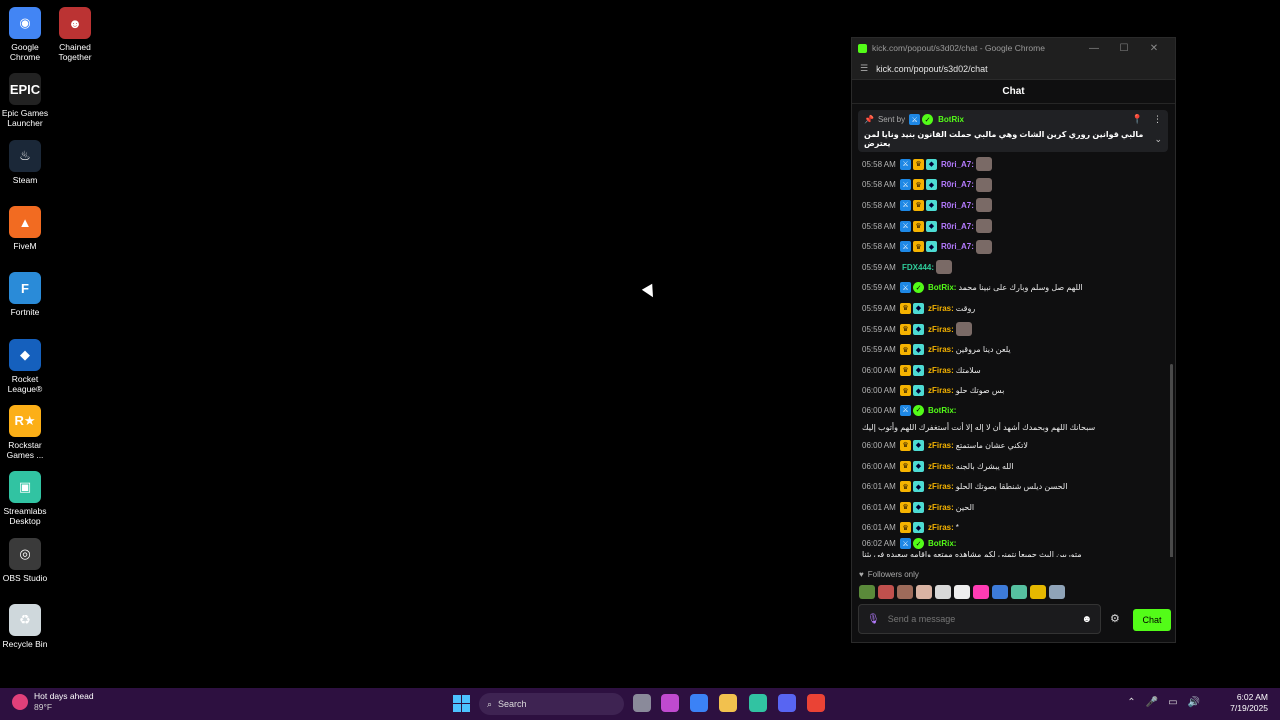 This screenshot has width=1280, height=720. I want to click on maximize-icon: ☐, so click(1124, 48).